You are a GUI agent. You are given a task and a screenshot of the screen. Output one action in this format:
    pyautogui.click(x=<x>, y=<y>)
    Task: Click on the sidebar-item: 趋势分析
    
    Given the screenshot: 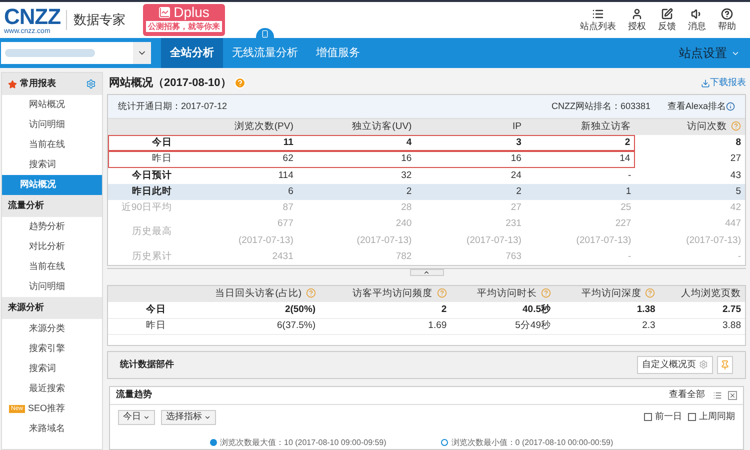 What is the action you would take?
    pyautogui.click(x=52, y=227)
    